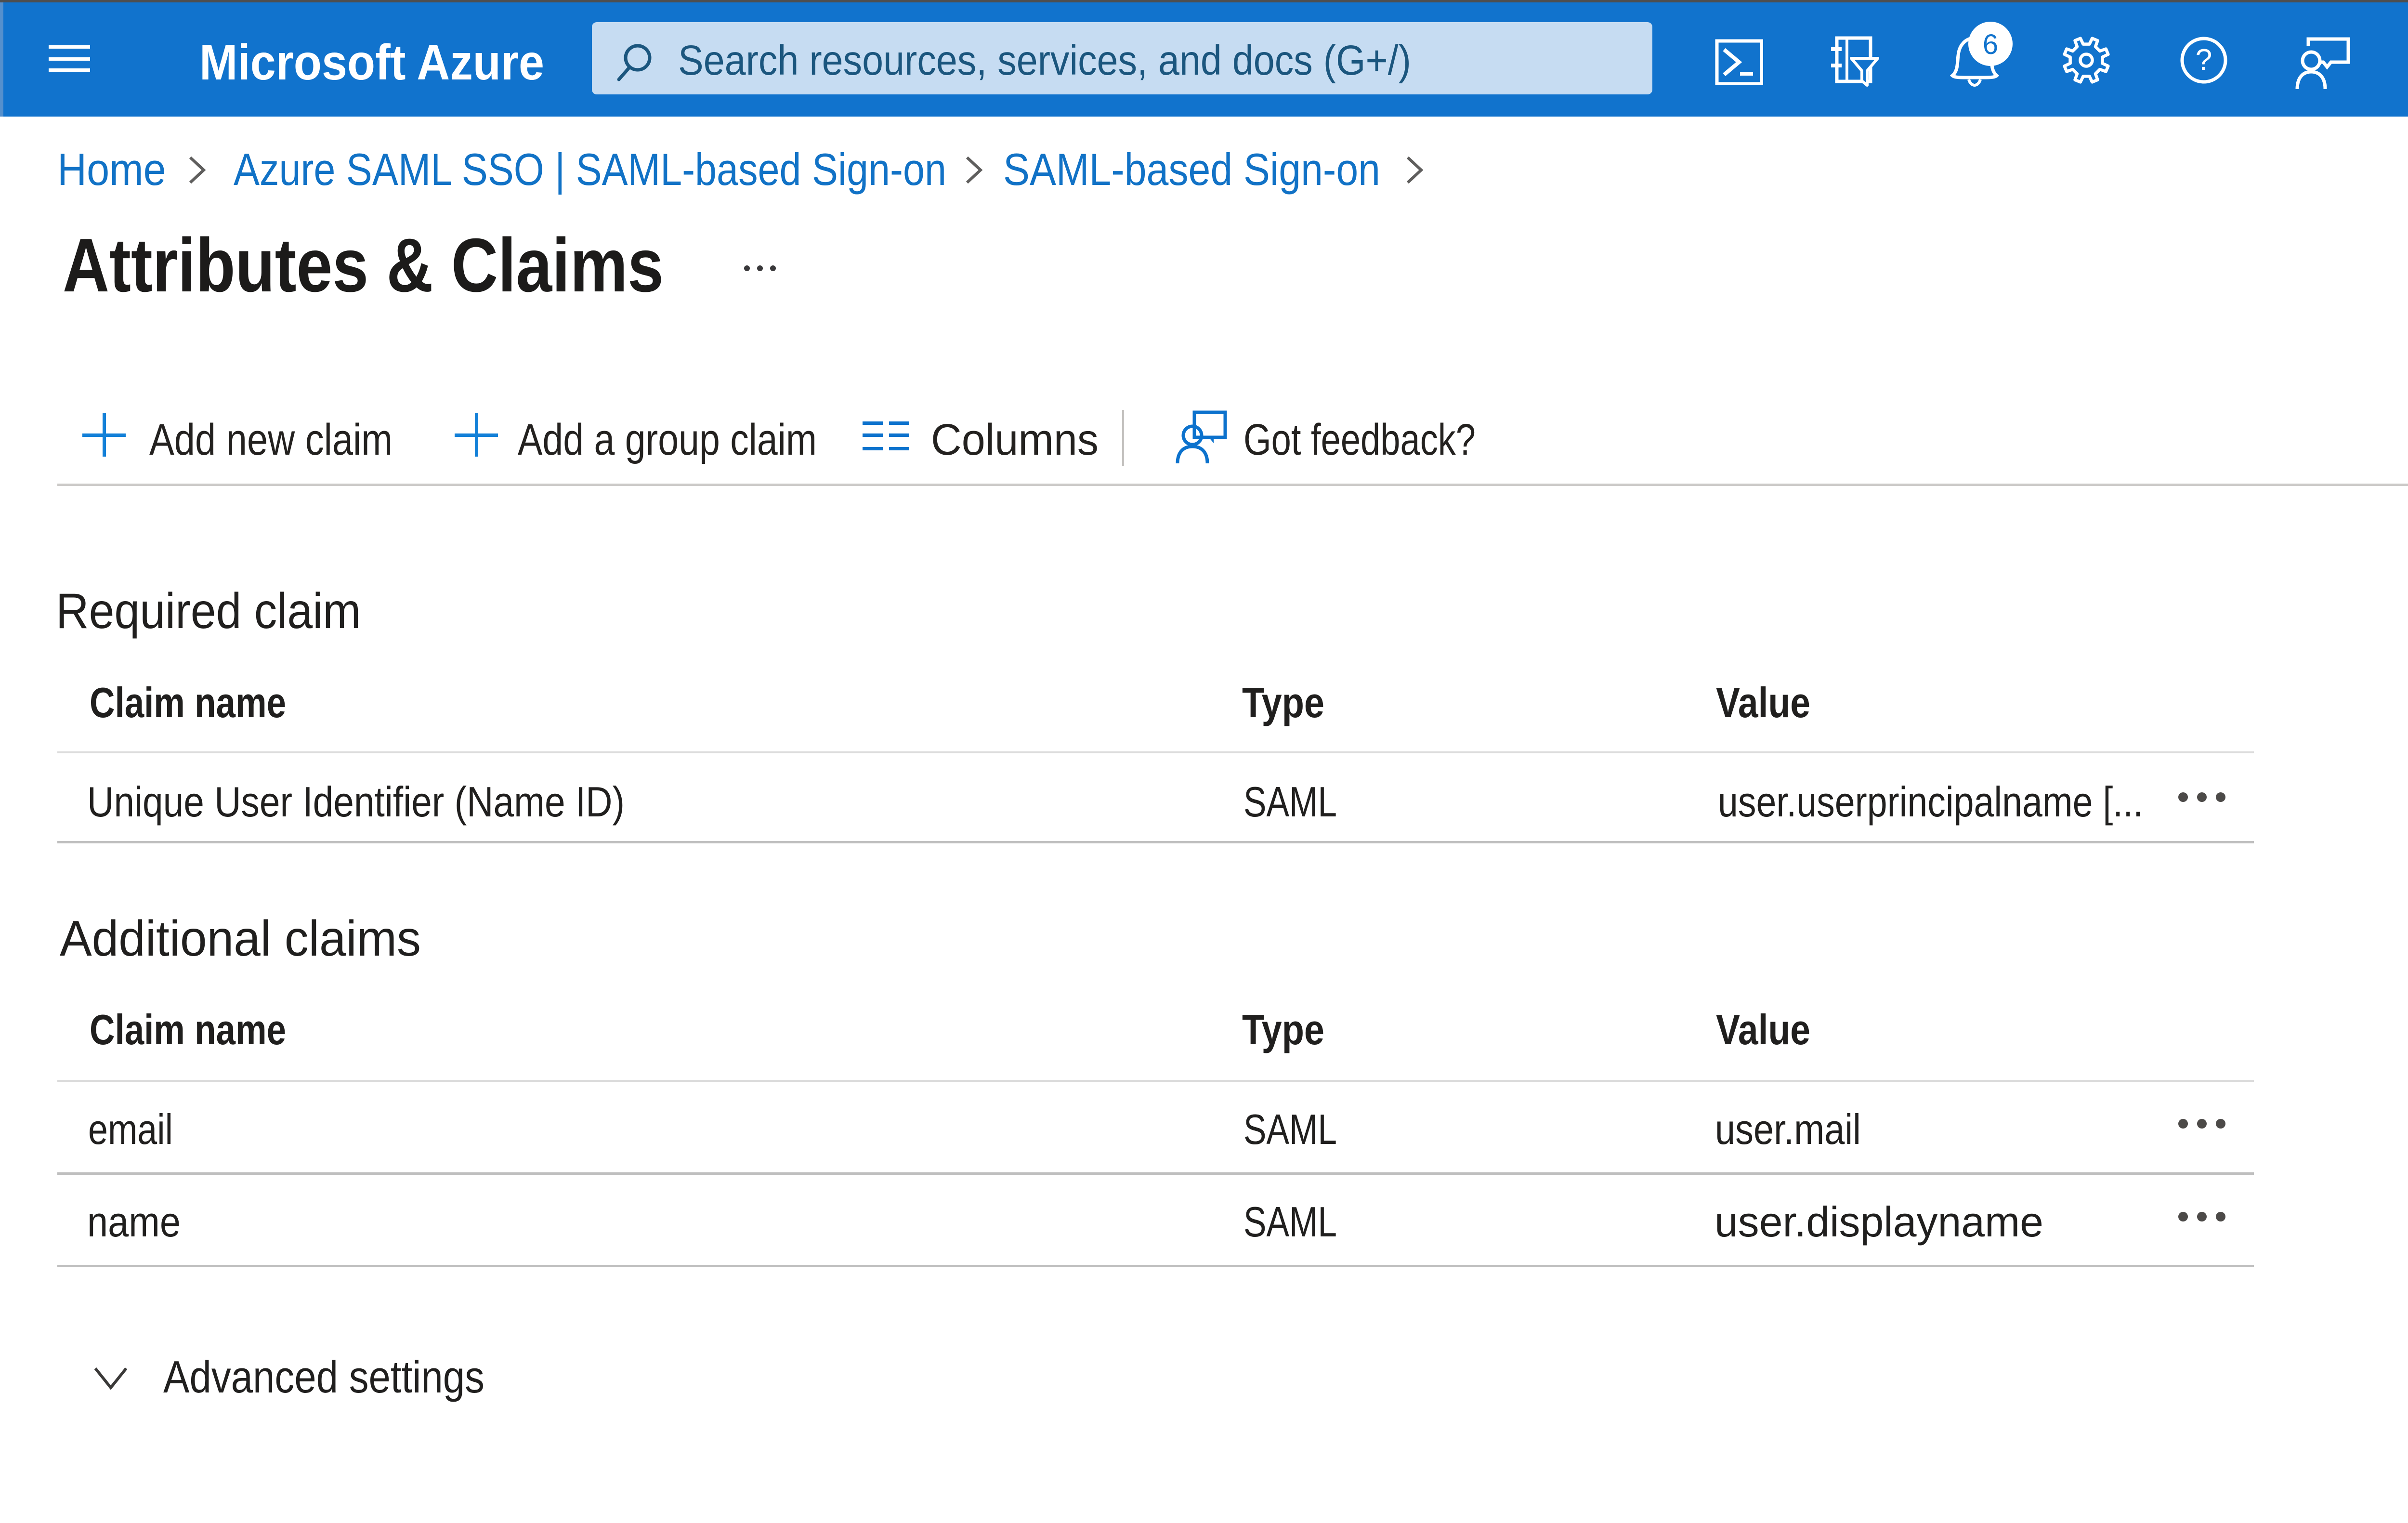 The width and height of the screenshot is (2408, 1523). What do you see at coordinates (1990, 44) in the screenshot?
I see `svg-text: 6` at bounding box center [1990, 44].